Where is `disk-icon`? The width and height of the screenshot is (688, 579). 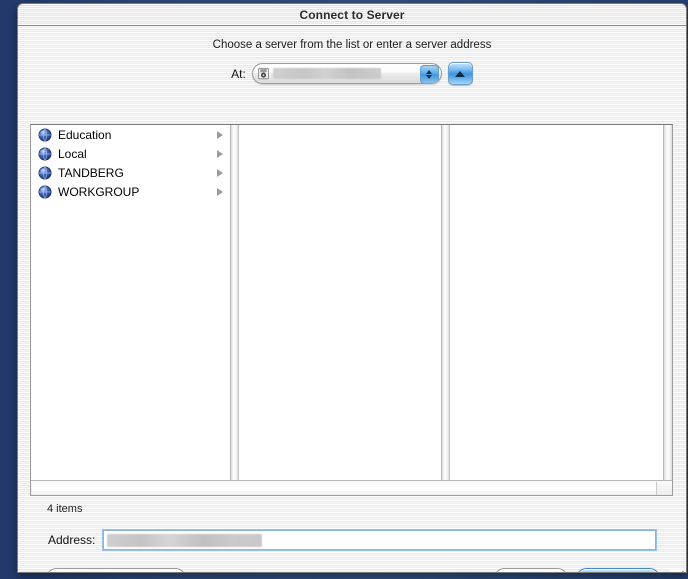
disk-icon is located at coordinates (263, 73).